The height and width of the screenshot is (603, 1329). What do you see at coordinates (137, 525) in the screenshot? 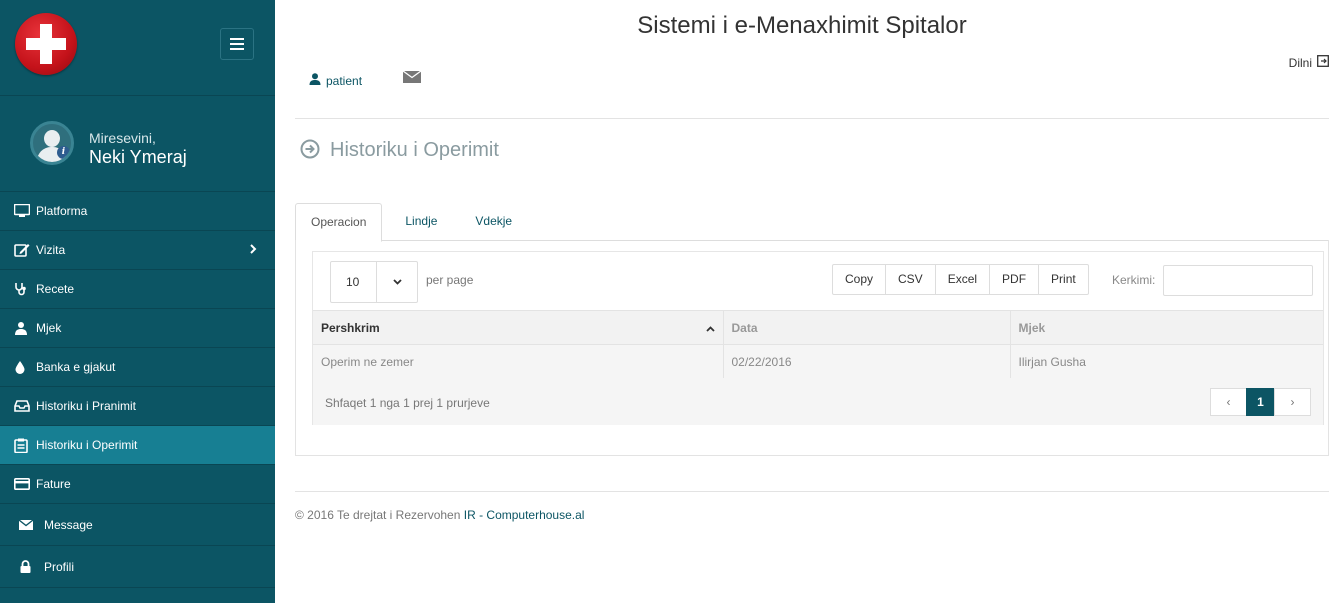
I see `sidebar-item-message: Message` at bounding box center [137, 525].